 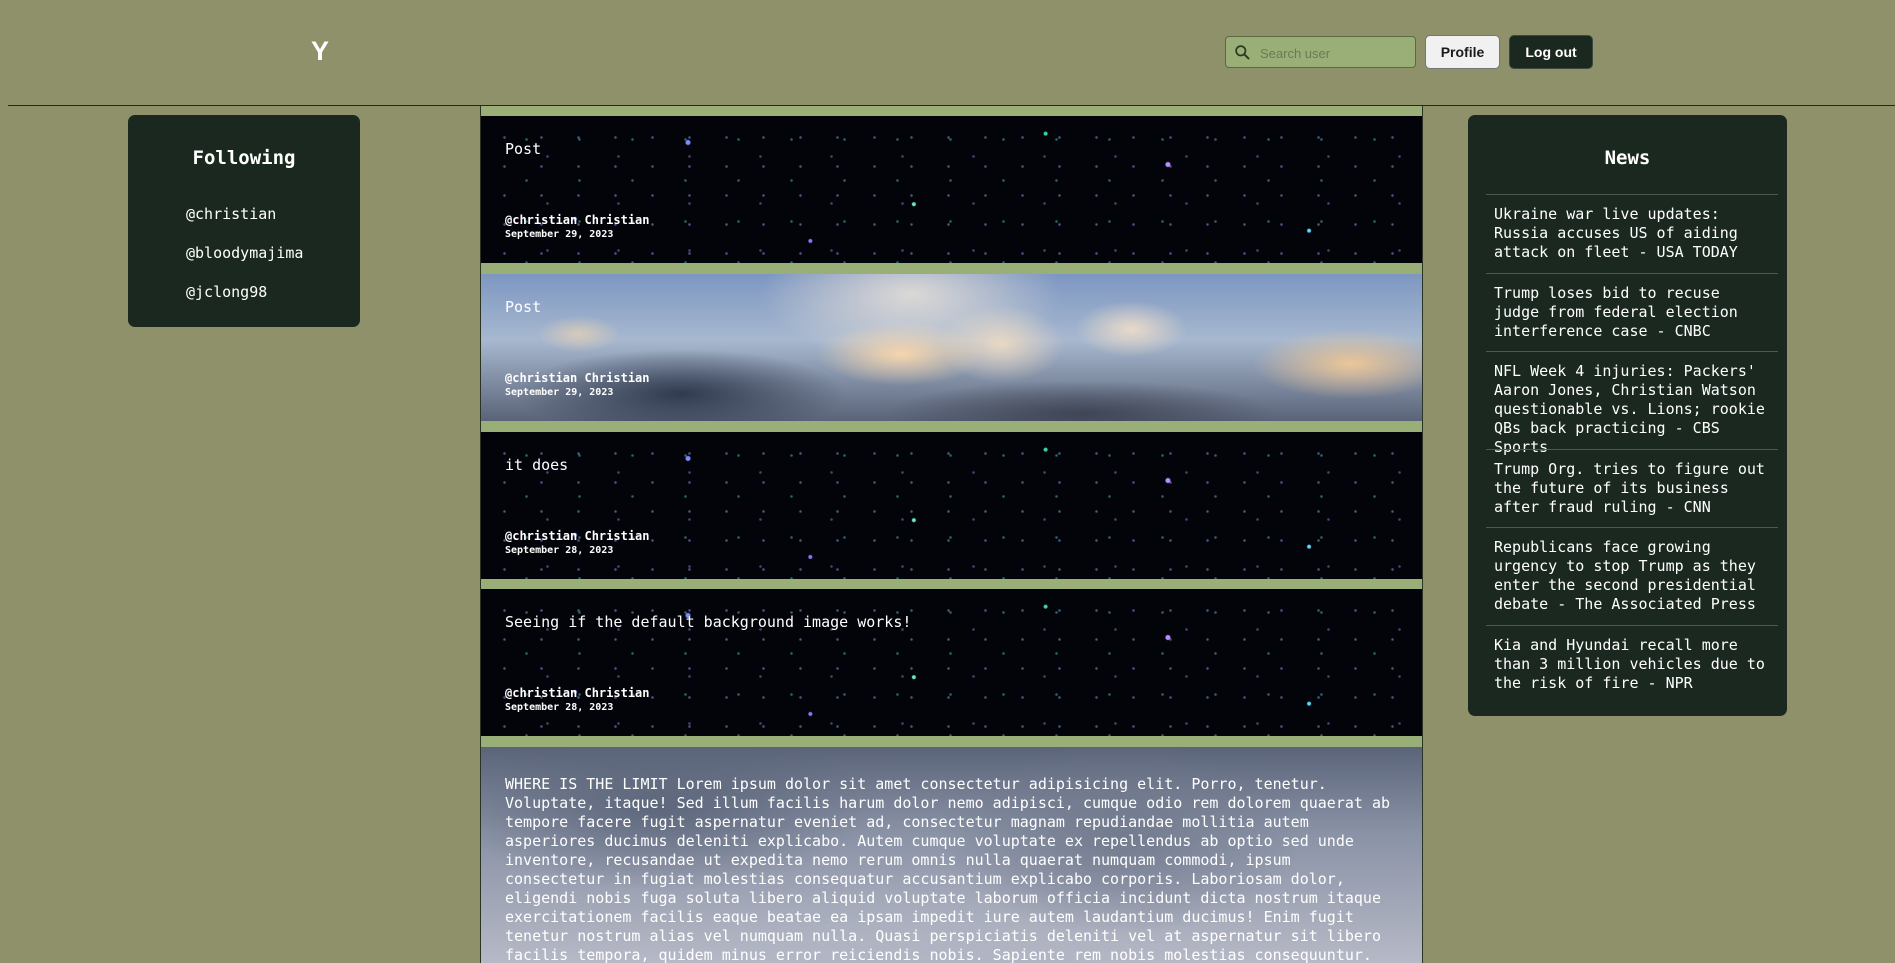 What do you see at coordinates (231, 214) in the screenshot?
I see `following-user-christian: @christian` at bounding box center [231, 214].